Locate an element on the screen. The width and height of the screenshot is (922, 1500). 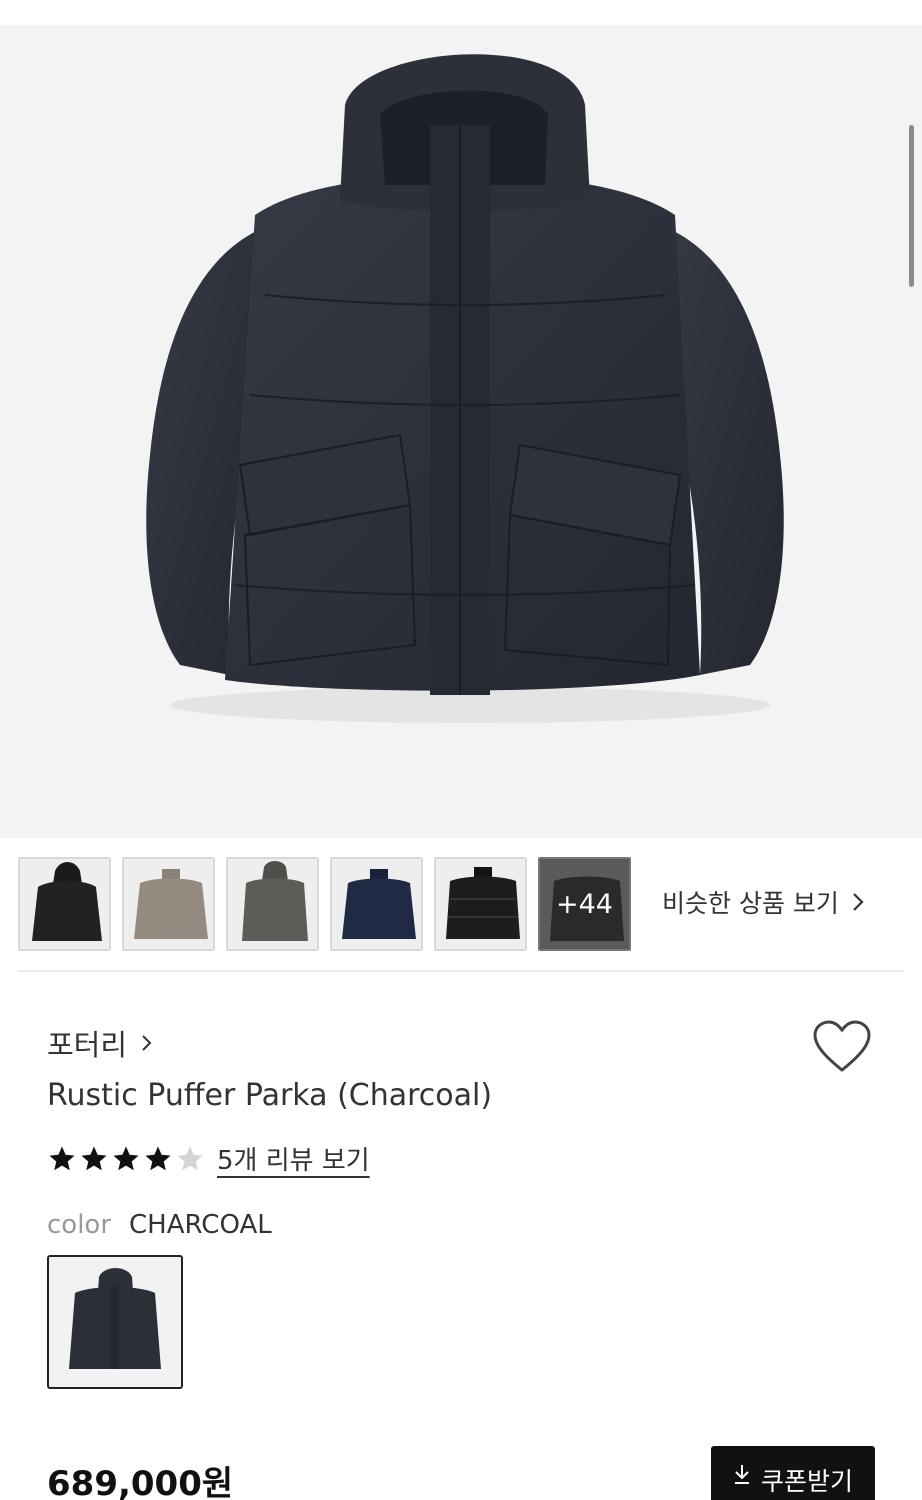
product-title: Rustic Puffer Parka (Charcoal) is located at coordinates (270, 1095).